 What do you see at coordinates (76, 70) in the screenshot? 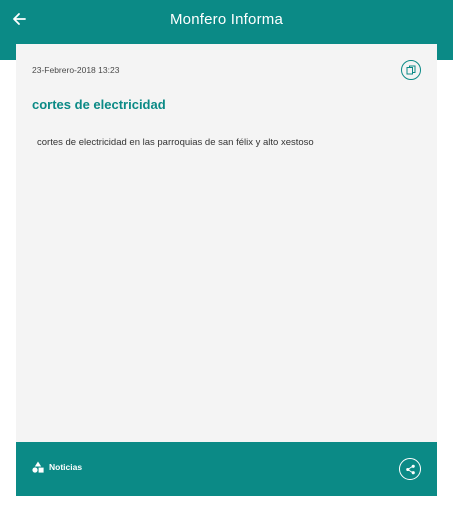
I see `news-date: 23-Febrero-2018 13:23` at bounding box center [76, 70].